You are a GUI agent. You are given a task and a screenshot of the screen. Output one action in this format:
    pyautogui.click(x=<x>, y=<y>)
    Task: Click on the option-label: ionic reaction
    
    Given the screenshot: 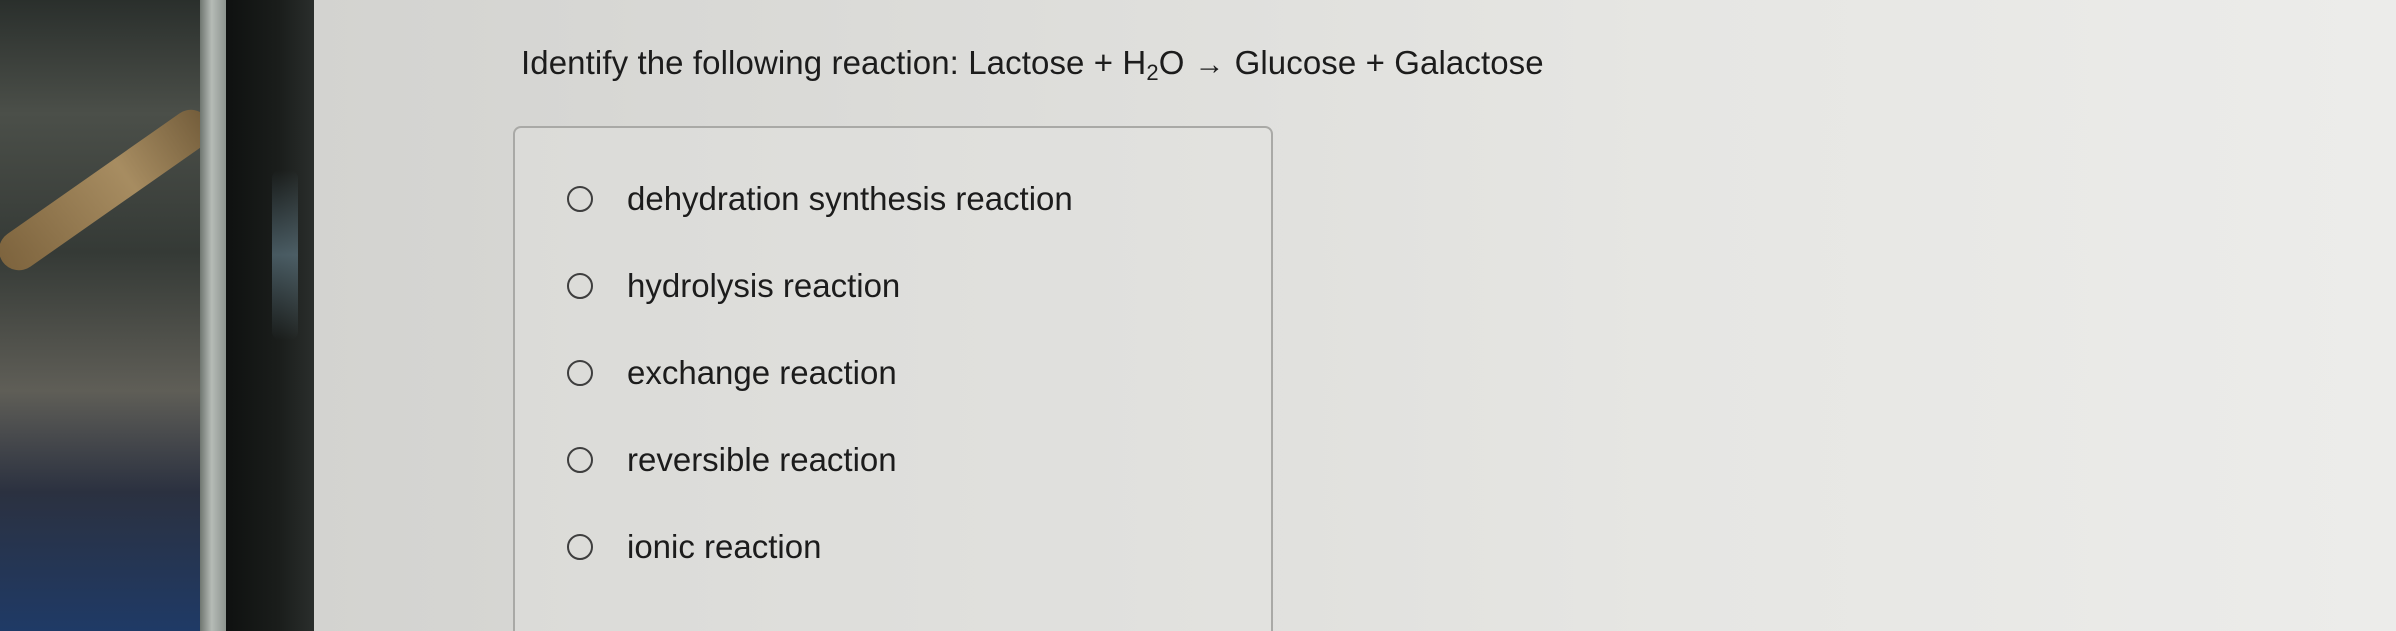 What is the action you would take?
    pyautogui.click(x=724, y=546)
    